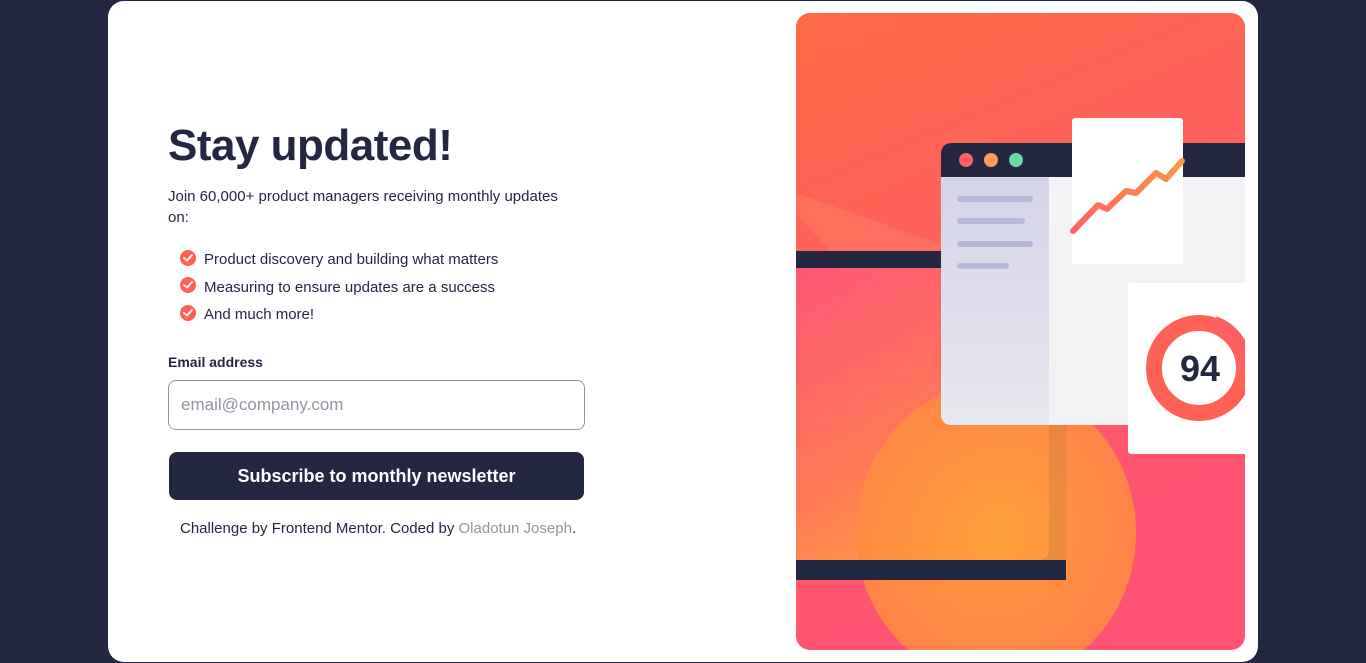 This screenshot has height=663, width=1366. Describe the element at coordinates (319, 528) in the screenshot. I see `attribution-text: Challenge by Frontend Mentor. Coded by` at that location.